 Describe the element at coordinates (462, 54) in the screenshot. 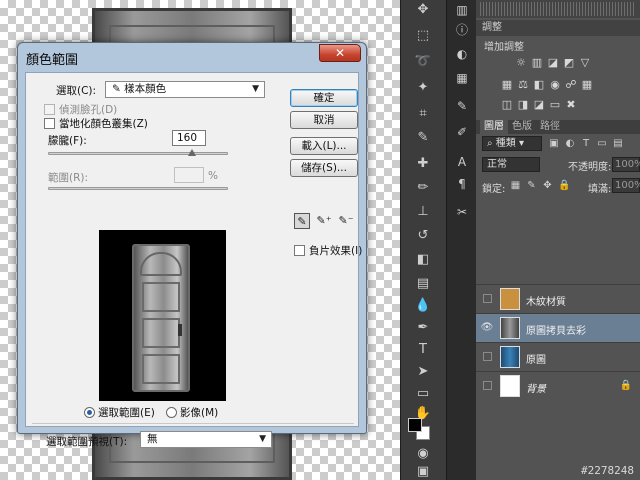

I see `color-panel-icon: ◐` at that location.